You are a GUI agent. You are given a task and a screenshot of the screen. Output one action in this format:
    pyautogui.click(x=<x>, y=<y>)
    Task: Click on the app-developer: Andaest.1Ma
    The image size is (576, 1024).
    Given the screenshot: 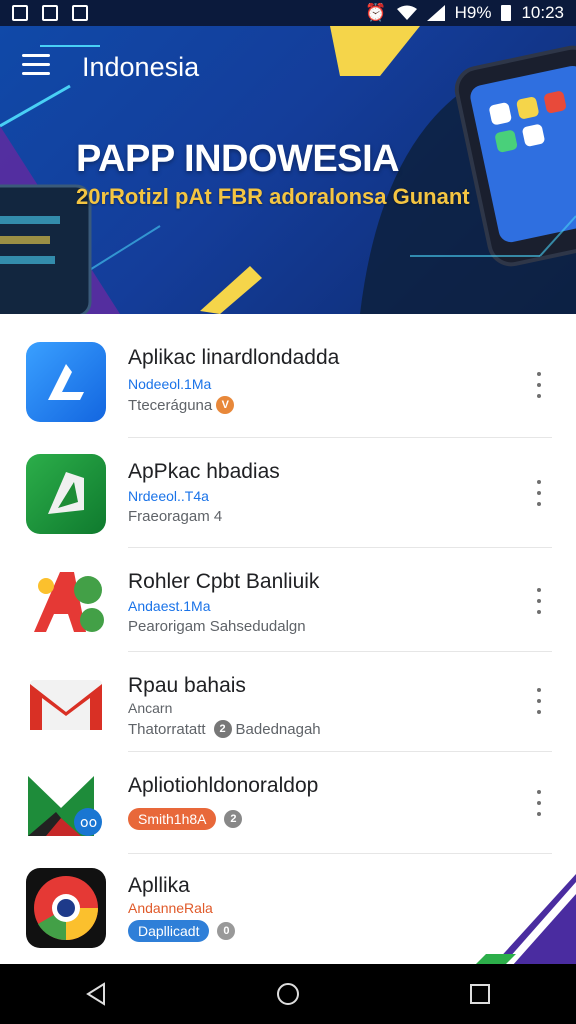 What is the action you would take?
    pyautogui.click(x=169, y=606)
    